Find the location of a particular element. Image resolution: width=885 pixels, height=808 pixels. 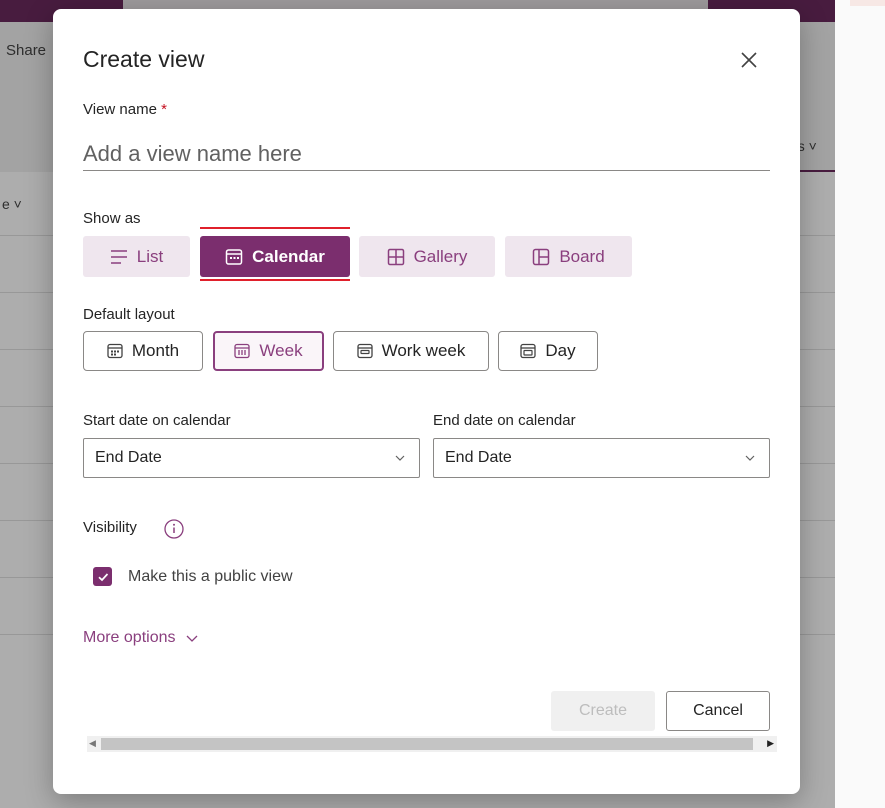

layout-day-button: Day is located at coordinates (548, 351).